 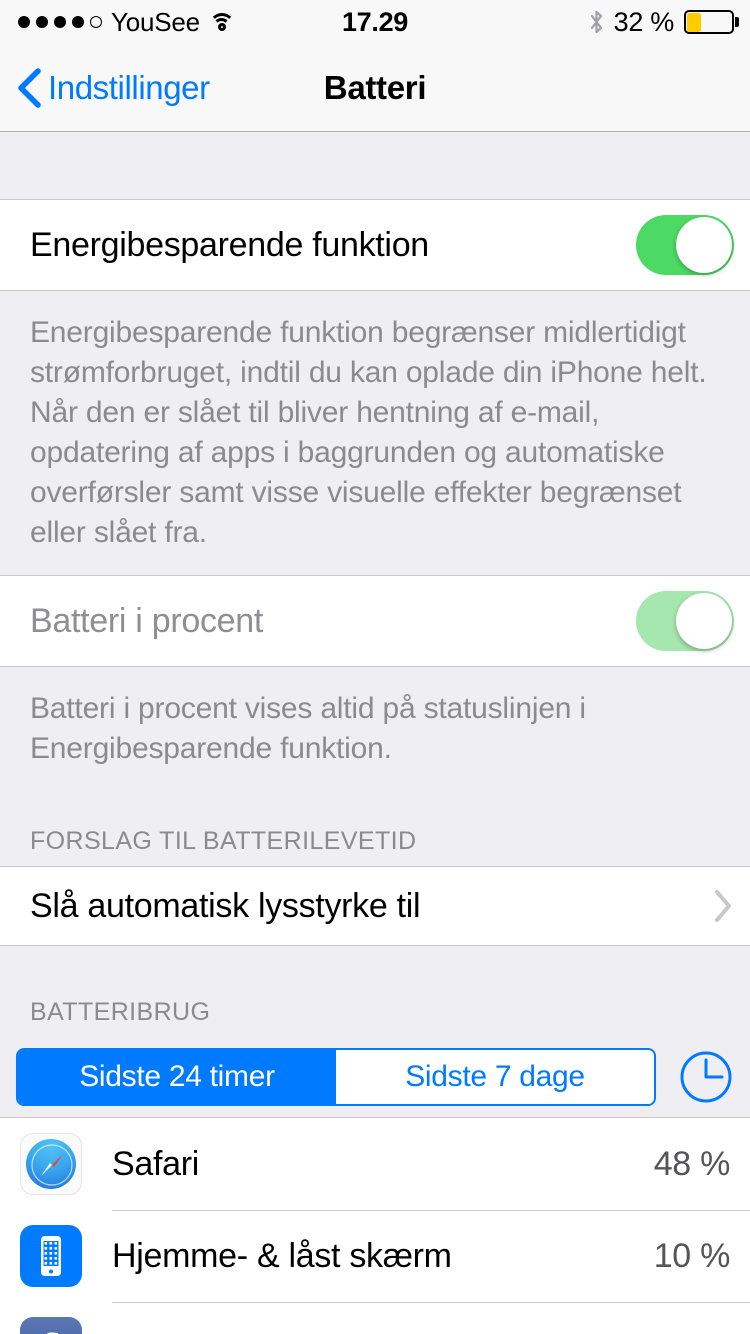 I want to click on navigation-bar: Indstillinger Batteri, so click(x=375, y=88).